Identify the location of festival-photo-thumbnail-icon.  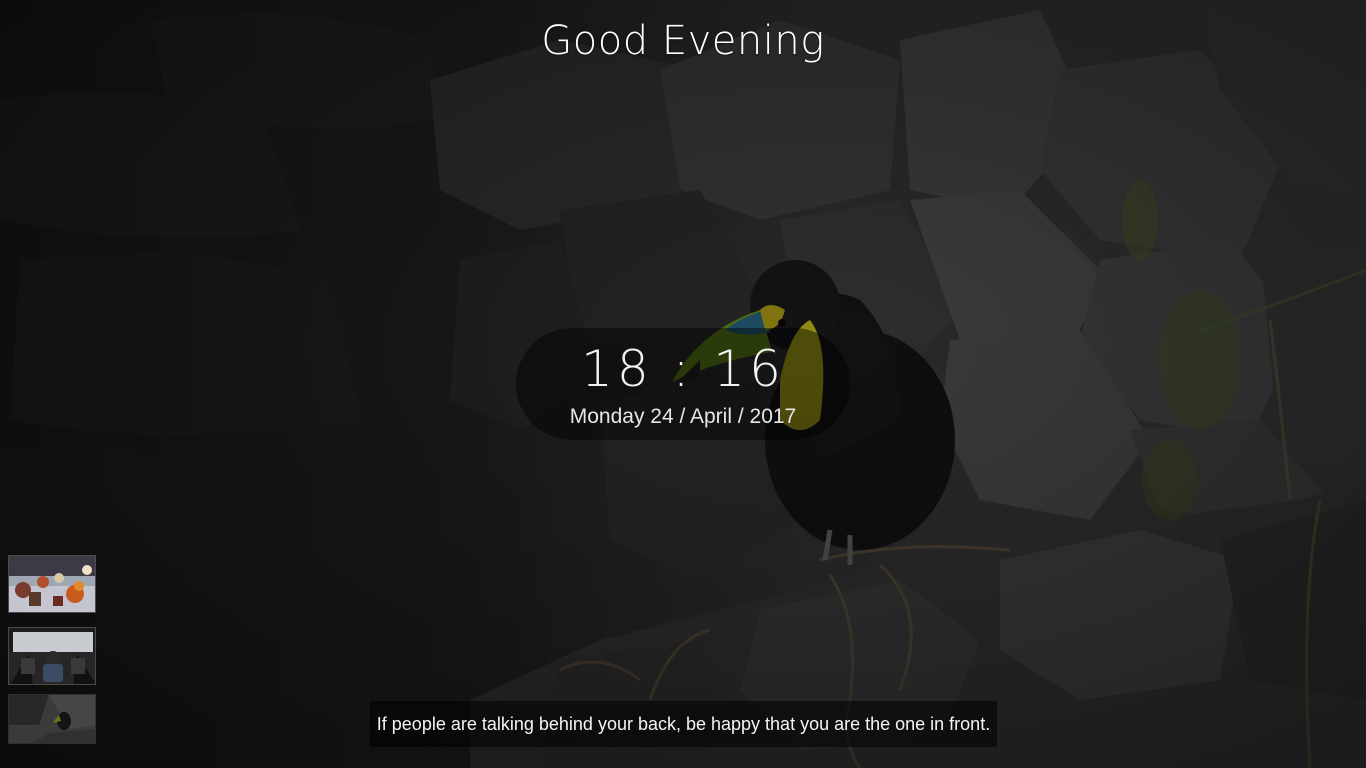
(52, 584).